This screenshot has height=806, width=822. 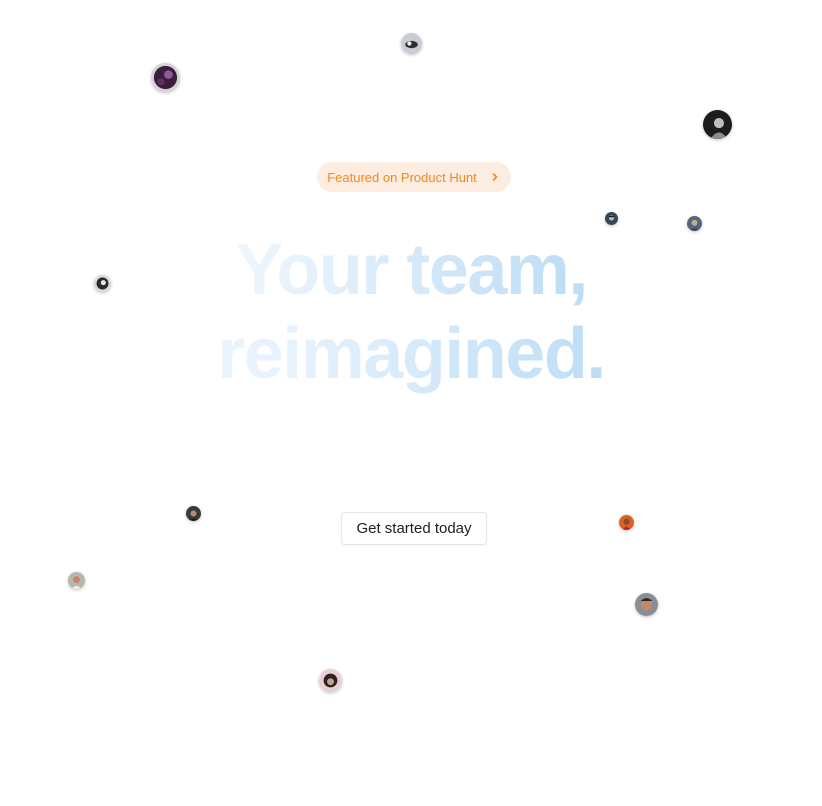 I want to click on get-started-button-label: Get started today, so click(x=414, y=528).